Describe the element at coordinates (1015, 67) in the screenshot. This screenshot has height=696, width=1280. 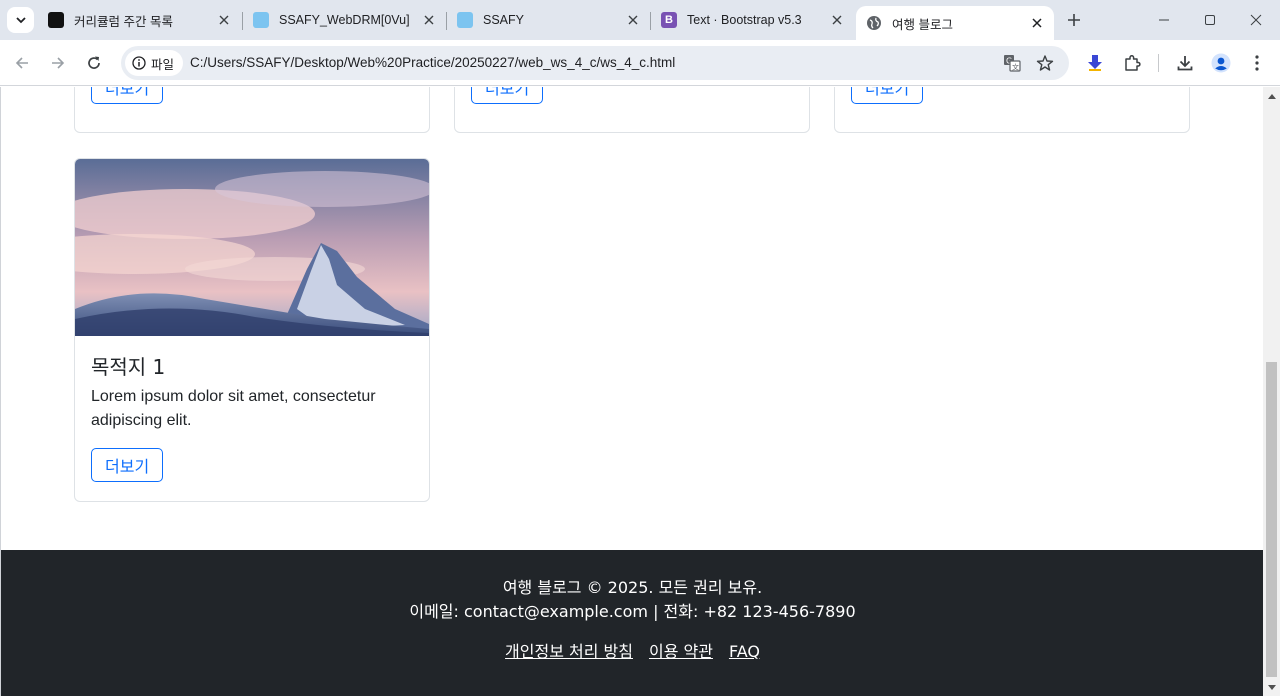
I see `svg-text: 文` at that location.